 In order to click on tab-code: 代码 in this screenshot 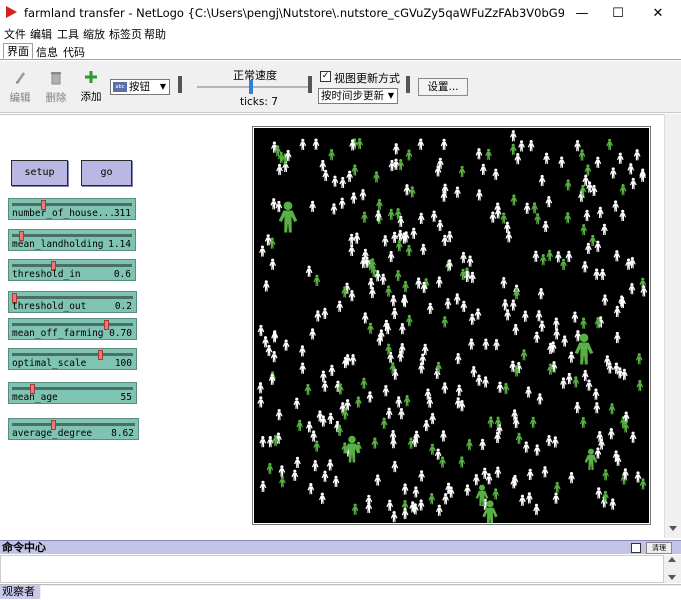, I will do `click(74, 52)`.